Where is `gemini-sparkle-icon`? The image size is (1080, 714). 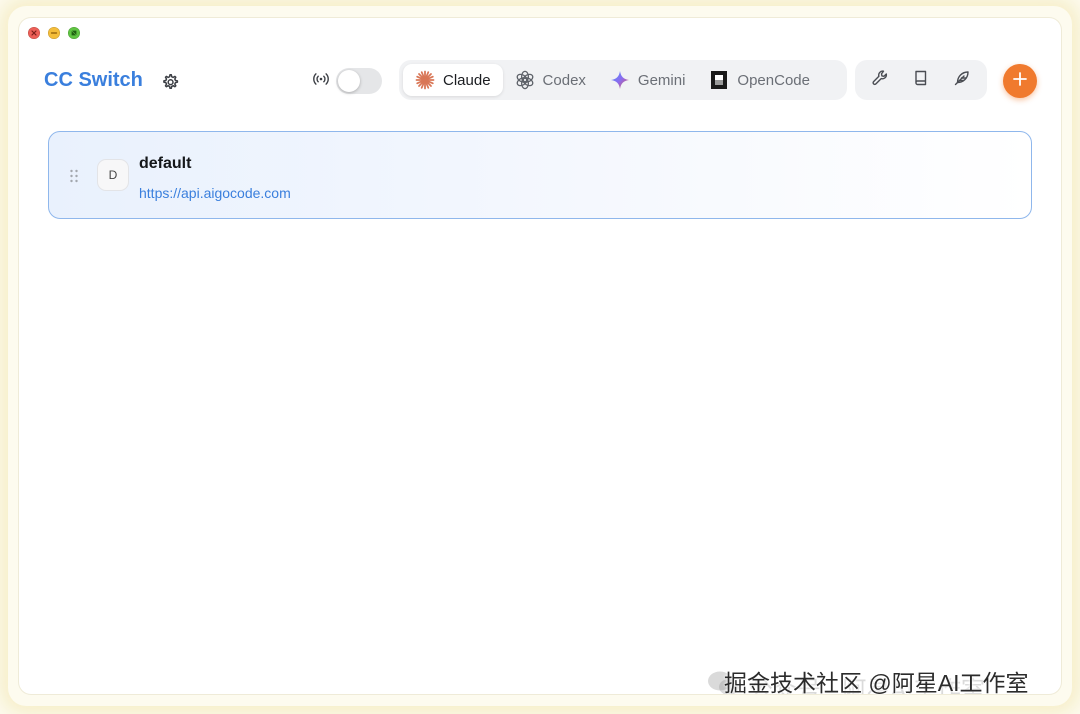 gemini-sparkle-icon is located at coordinates (620, 80).